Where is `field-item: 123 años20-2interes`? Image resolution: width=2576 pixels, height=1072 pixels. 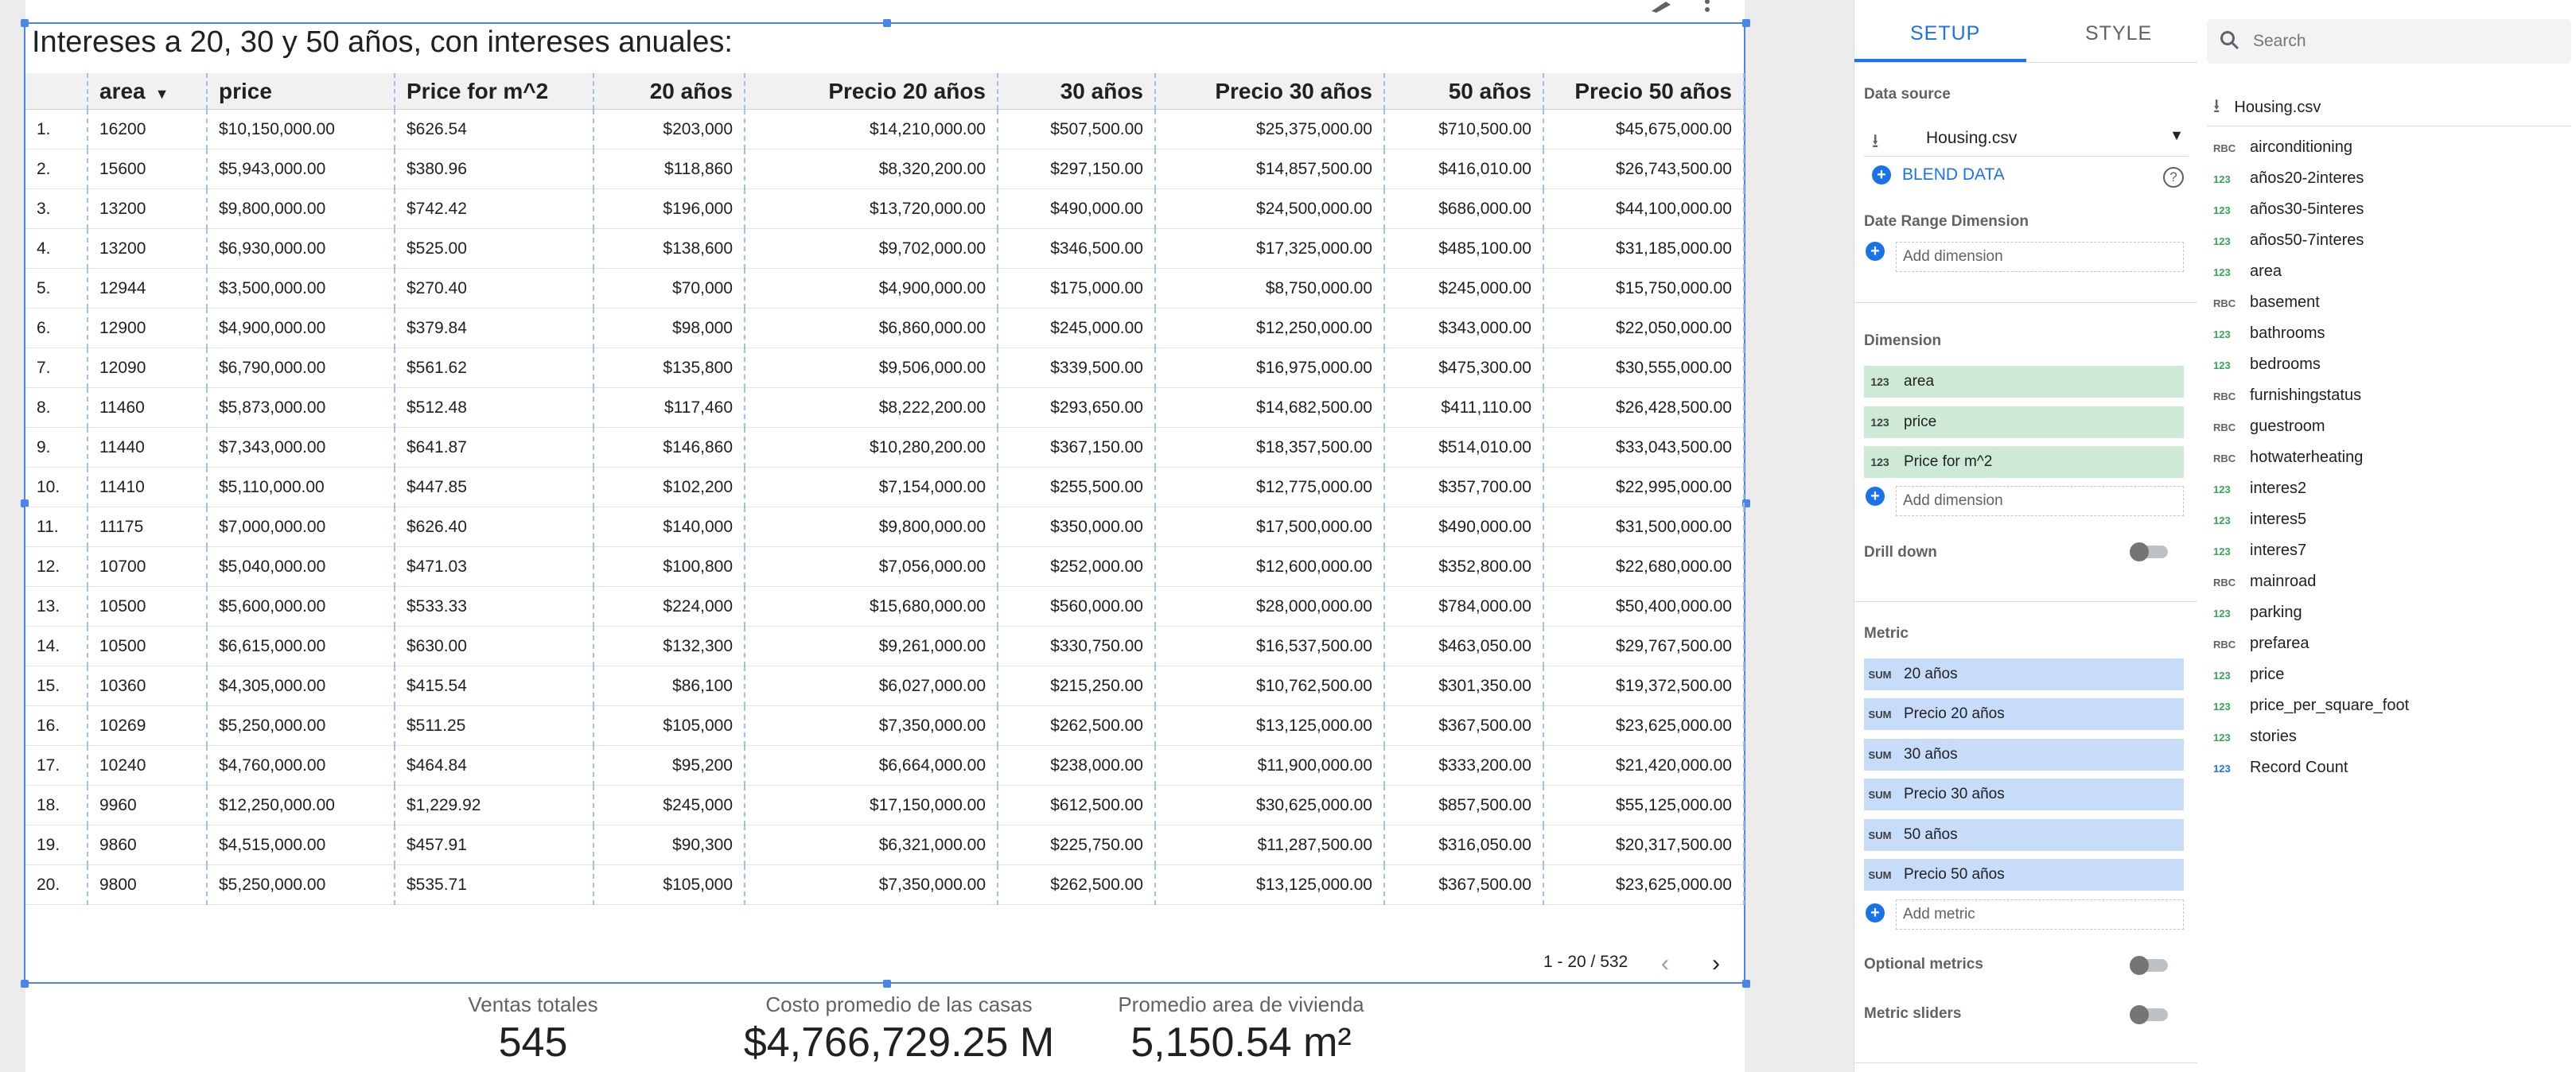 field-item: 123 años20-2interes is located at coordinates (2289, 178).